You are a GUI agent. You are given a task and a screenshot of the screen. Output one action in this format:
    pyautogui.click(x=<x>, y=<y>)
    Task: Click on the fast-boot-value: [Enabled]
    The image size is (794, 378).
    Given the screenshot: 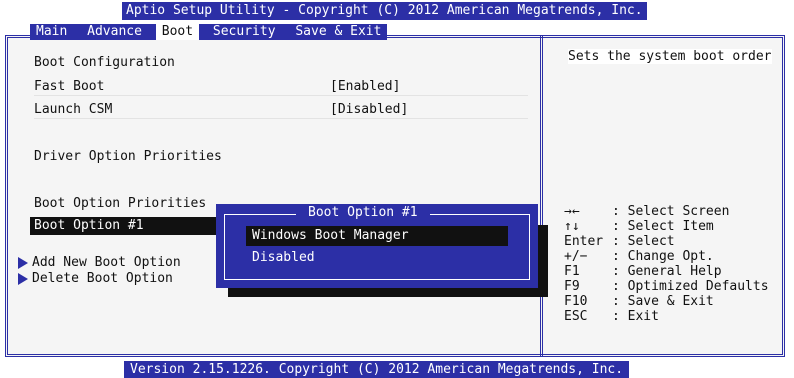 What is the action you would take?
    pyautogui.click(x=365, y=87)
    